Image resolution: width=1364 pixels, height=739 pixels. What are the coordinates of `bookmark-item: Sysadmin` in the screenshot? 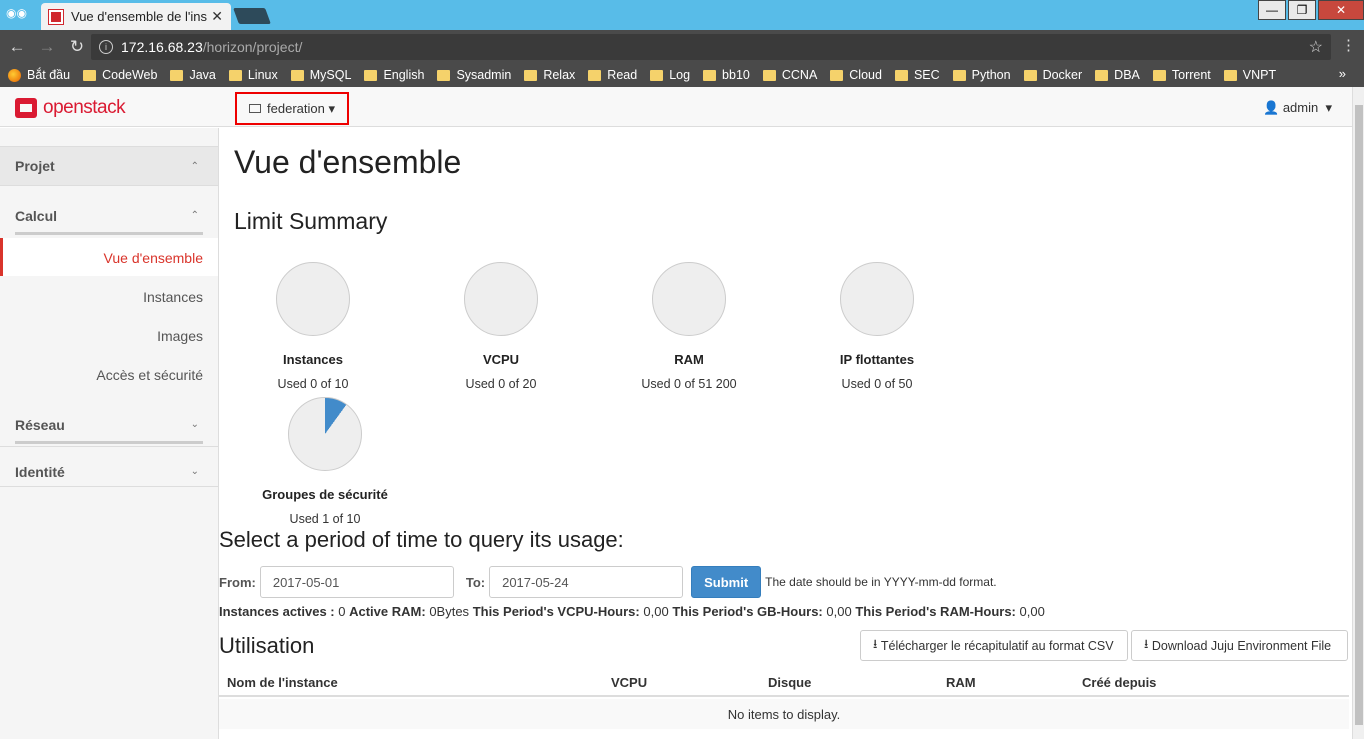 It's located at (474, 75).